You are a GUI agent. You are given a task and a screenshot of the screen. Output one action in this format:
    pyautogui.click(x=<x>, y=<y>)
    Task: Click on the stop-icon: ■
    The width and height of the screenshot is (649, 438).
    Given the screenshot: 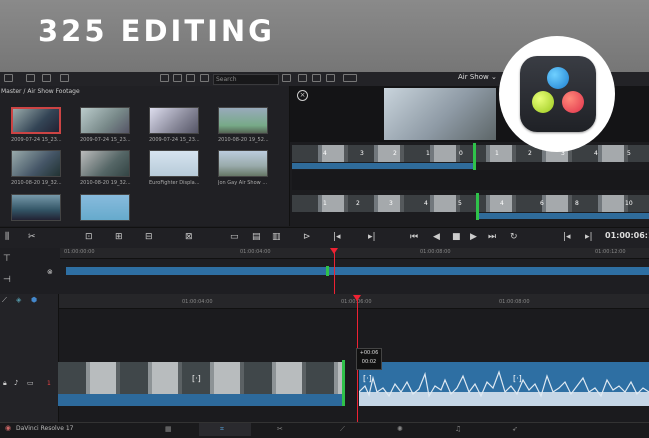 What is the action you would take?
    pyautogui.click(x=456, y=237)
    